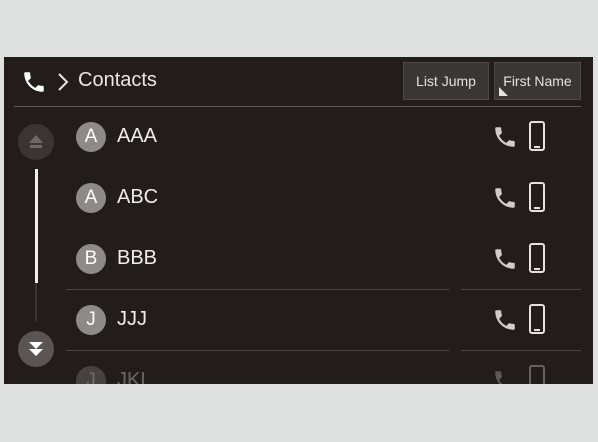 Image resolution: width=598 pixels, height=442 pixels. What do you see at coordinates (503, 91) in the screenshot?
I see `dropdown-indicator-icon` at bounding box center [503, 91].